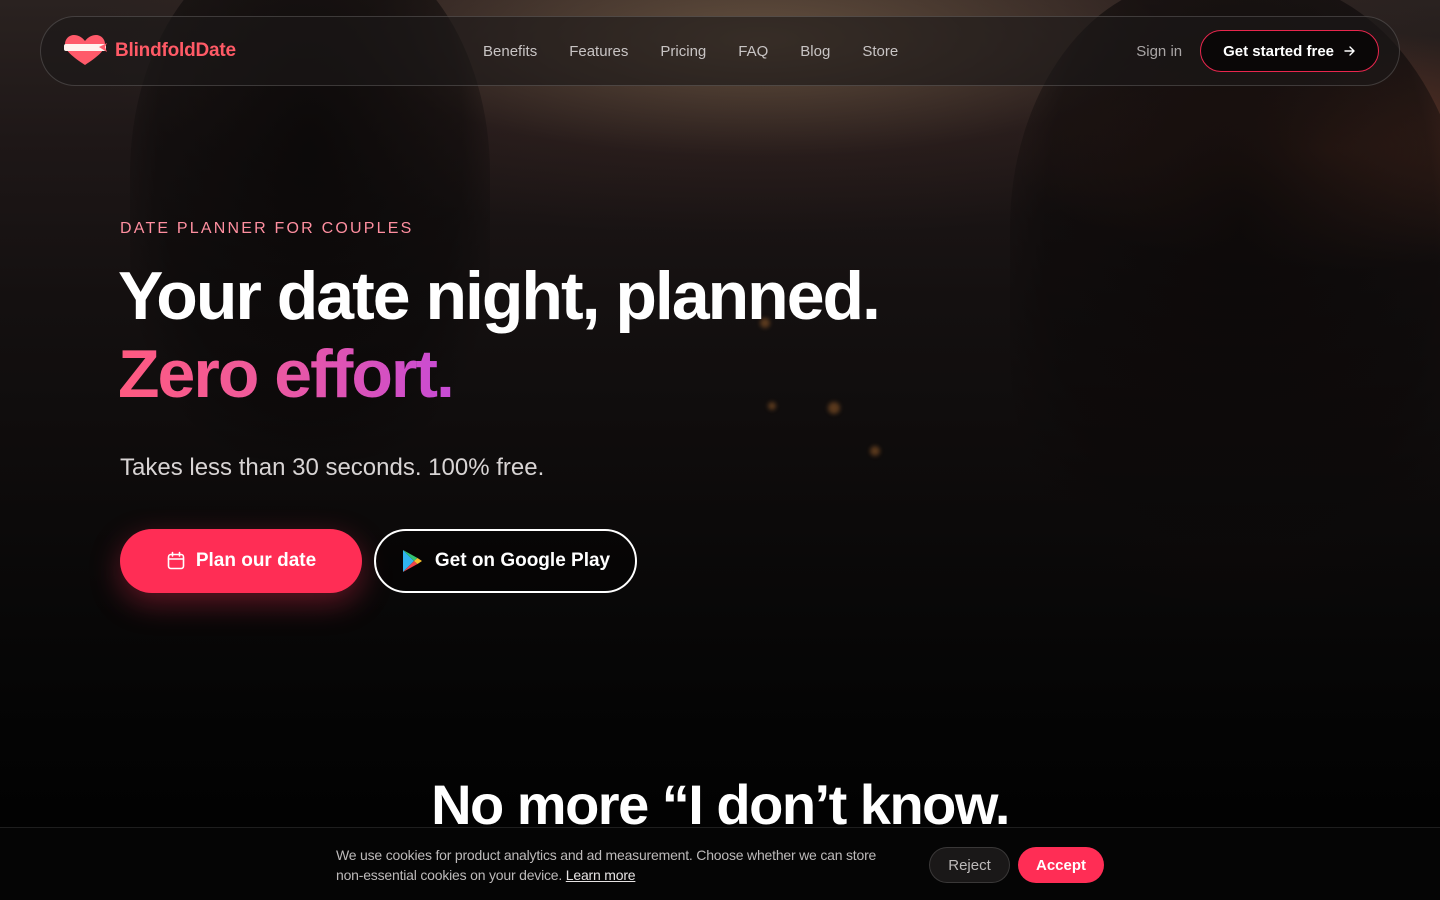 The width and height of the screenshot is (1440, 900). Describe the element at coordinates (176, 560) in the screenshot. I see `calendar-icon` at that location.